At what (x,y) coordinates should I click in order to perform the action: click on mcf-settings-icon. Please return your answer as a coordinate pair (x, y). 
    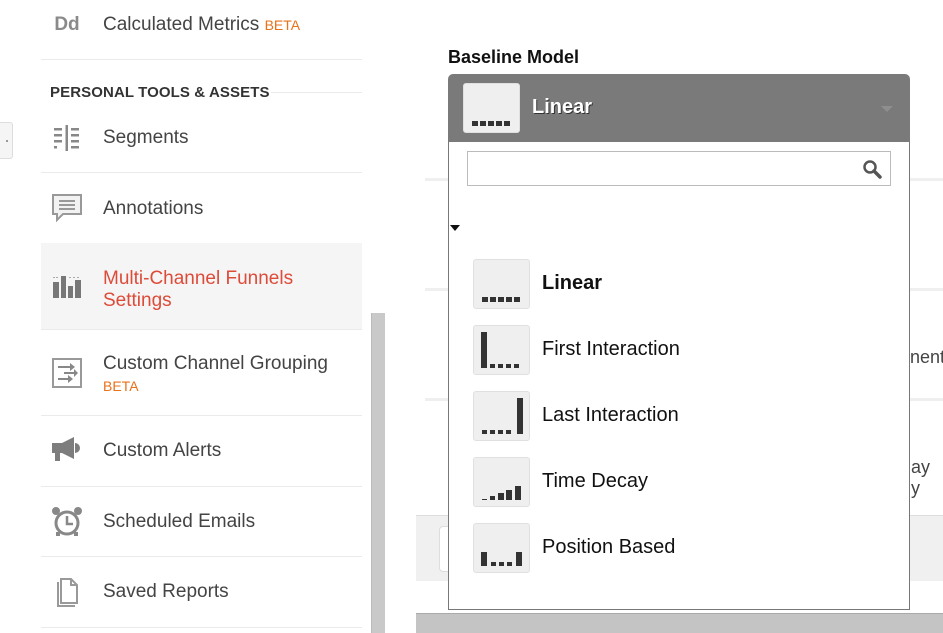
    Looking at the image, I should click on (67, 286).